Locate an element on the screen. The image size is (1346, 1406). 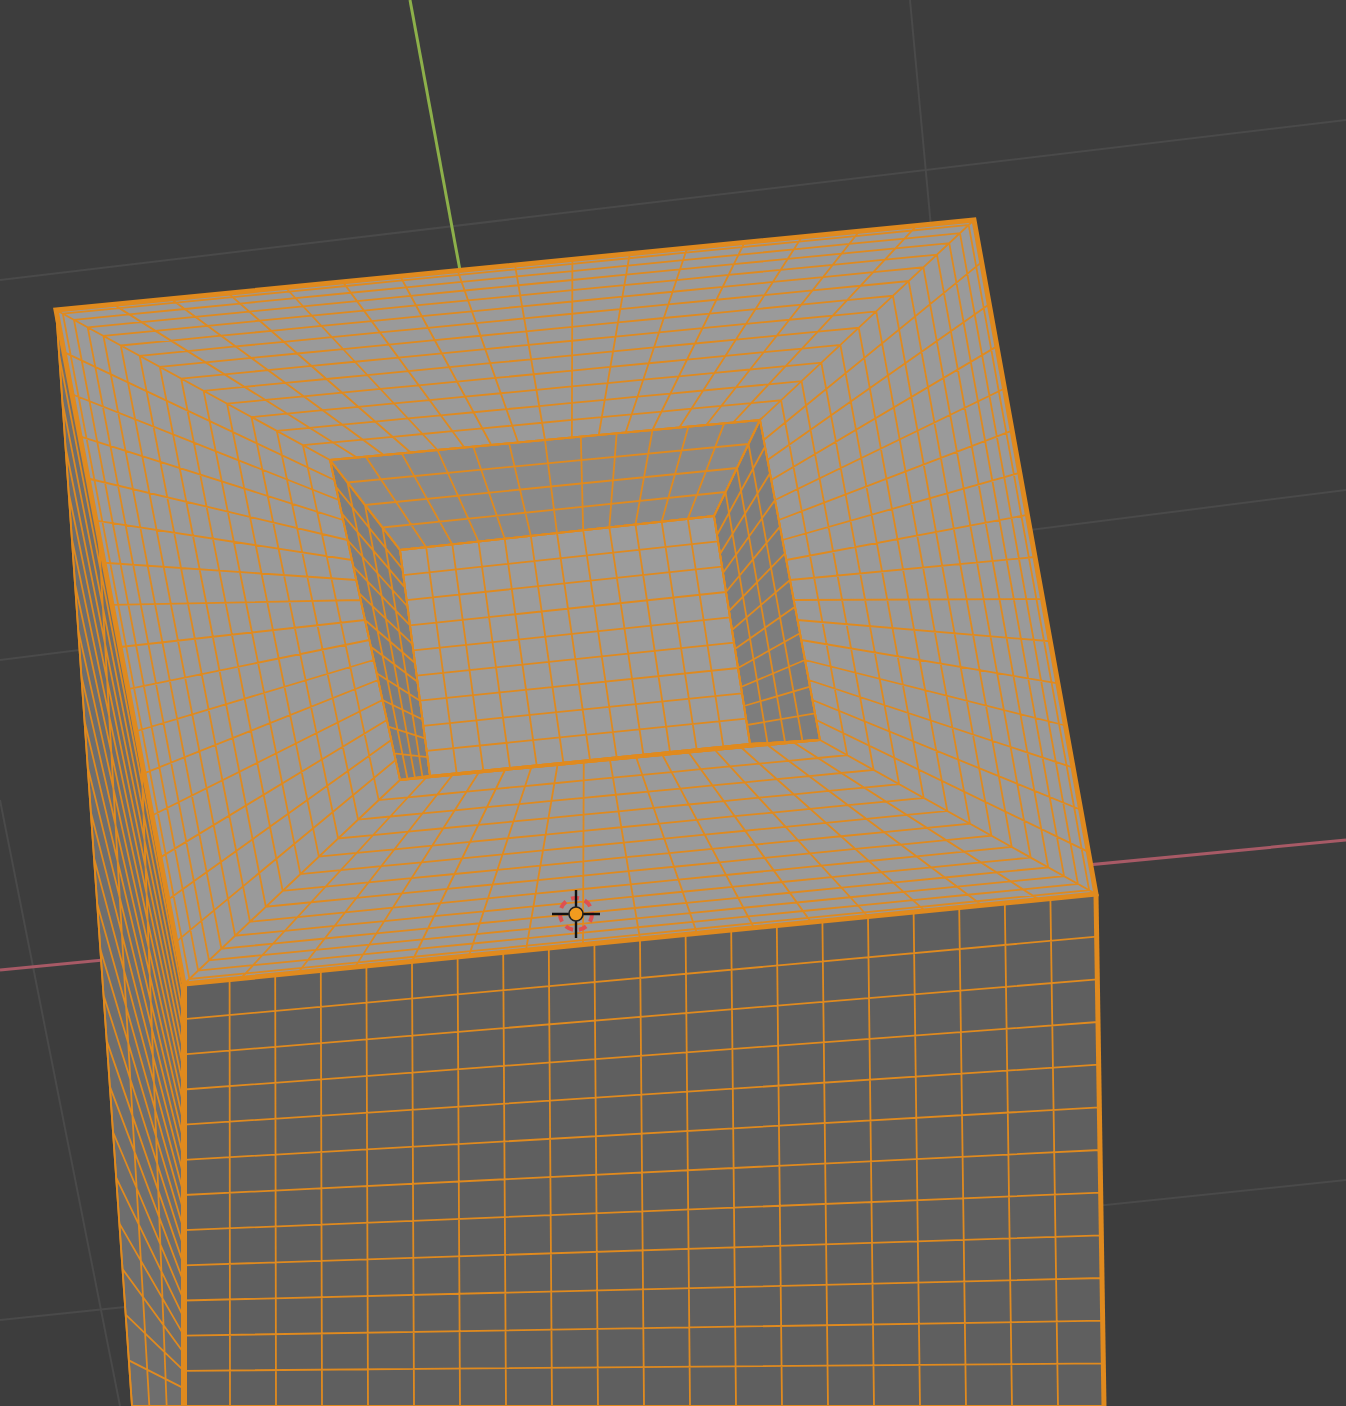
3d-cursor-icon is located at coordinates (576, 914).